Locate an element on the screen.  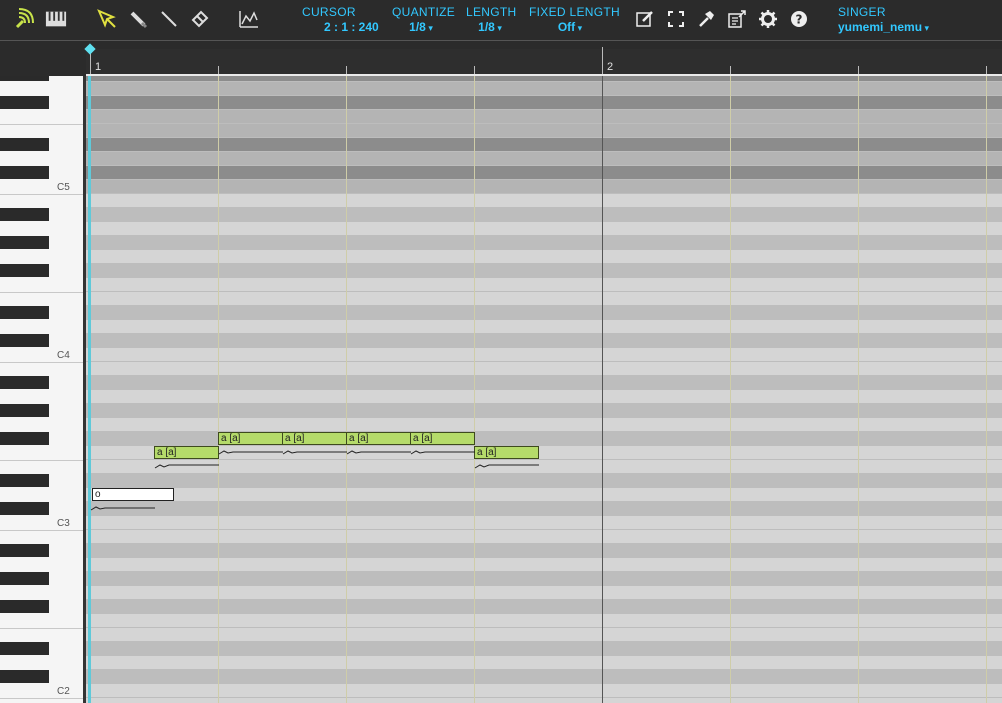
antenna-icon is located at coordinates (25, 19).